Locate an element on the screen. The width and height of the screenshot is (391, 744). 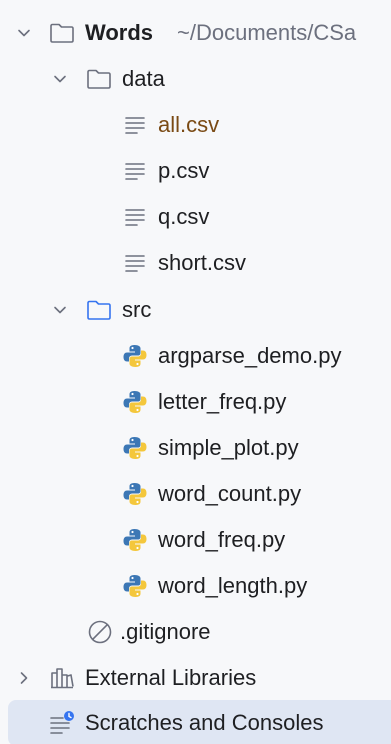
project-name: Words is located at coordinates (119, 32).